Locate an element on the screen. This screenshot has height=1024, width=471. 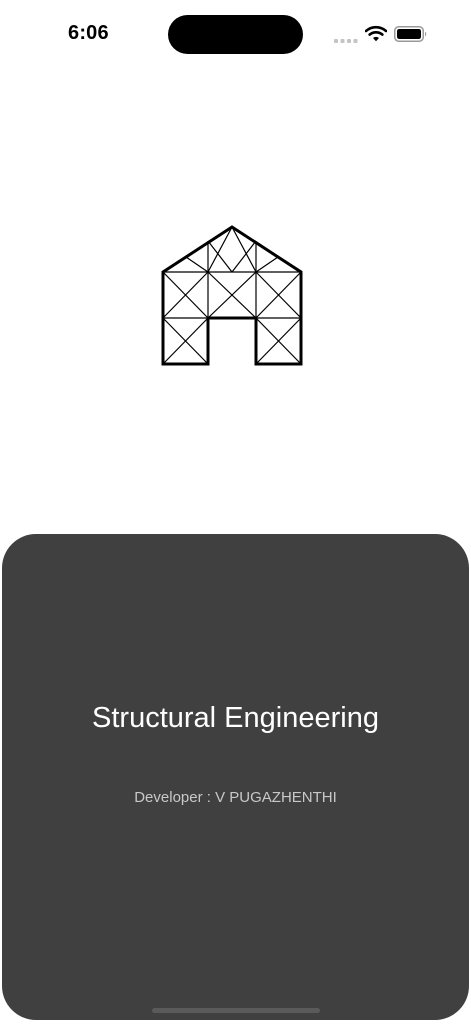
app-title: Structural Engineering is located at coordinates (235, 718).